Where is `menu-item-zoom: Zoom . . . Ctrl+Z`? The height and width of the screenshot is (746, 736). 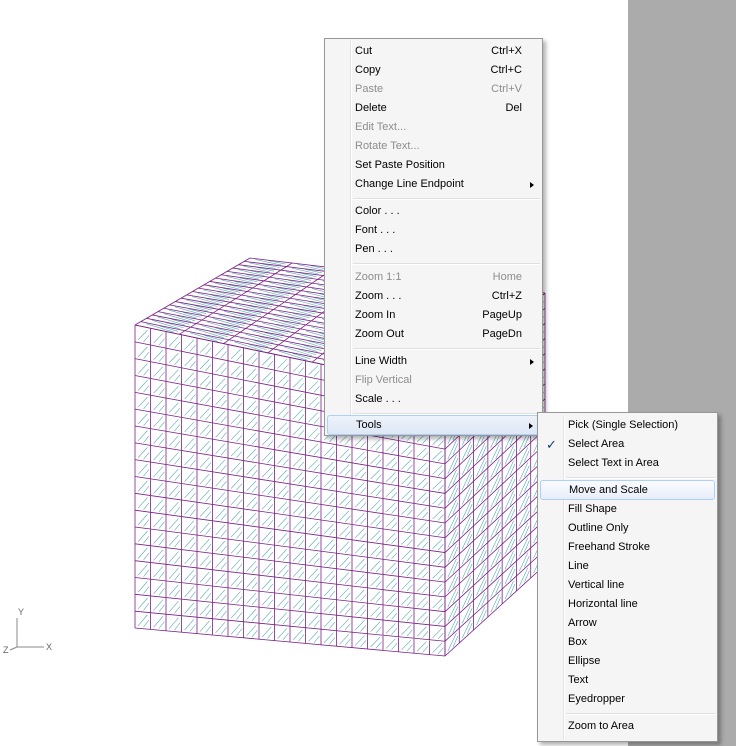
menu-item-zoom: Zoom . . . Ctrl+Z is located at coordinates (433, 296).